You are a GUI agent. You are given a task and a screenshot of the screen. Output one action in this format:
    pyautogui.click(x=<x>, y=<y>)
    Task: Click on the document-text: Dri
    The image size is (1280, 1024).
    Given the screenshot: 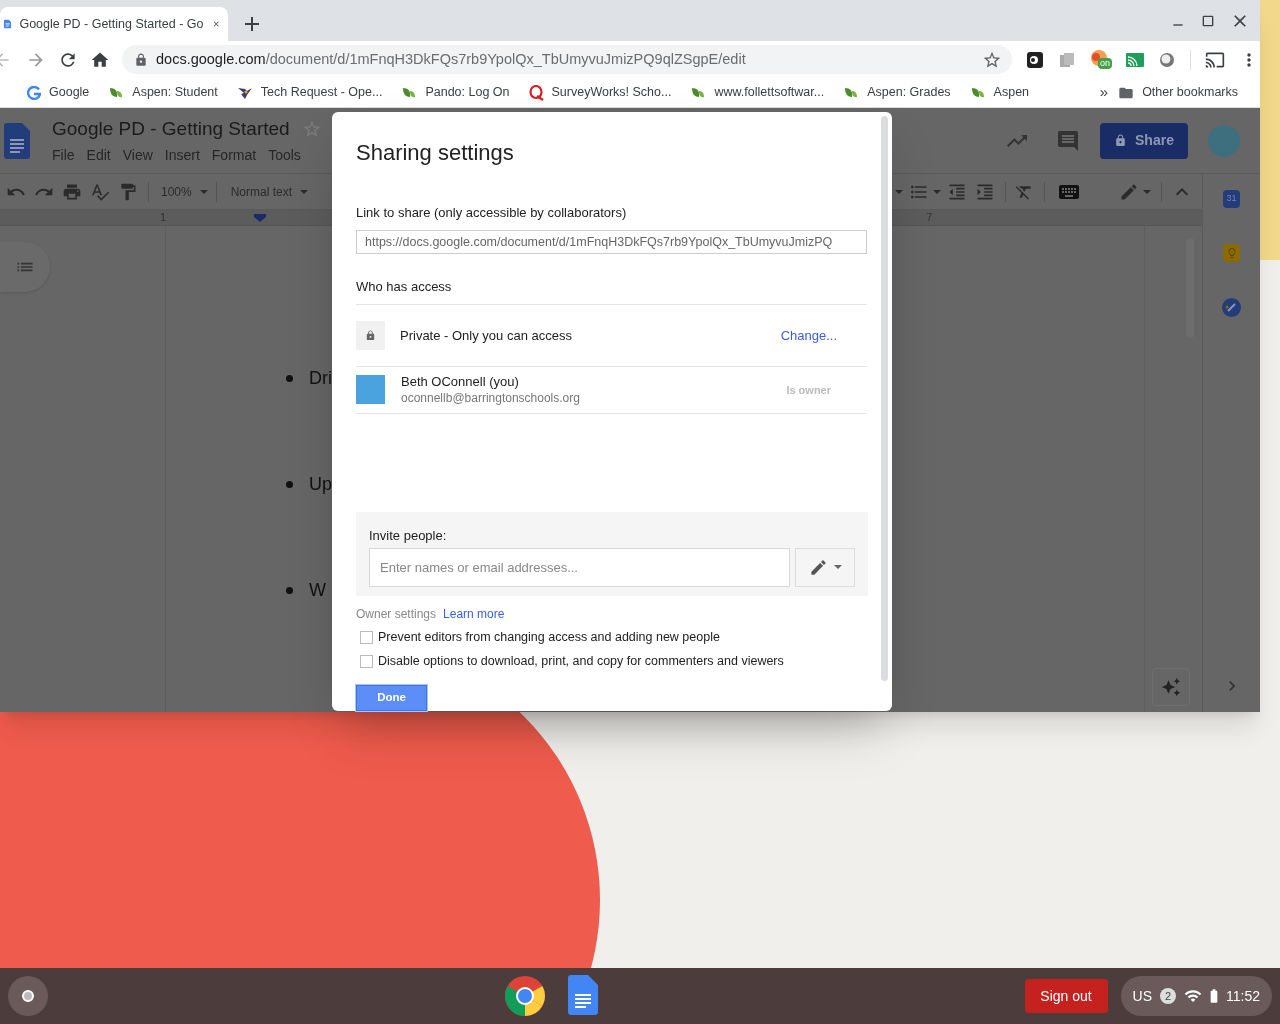 What is the action you would take?
    pyautogui.click(x=320, y=378)
    